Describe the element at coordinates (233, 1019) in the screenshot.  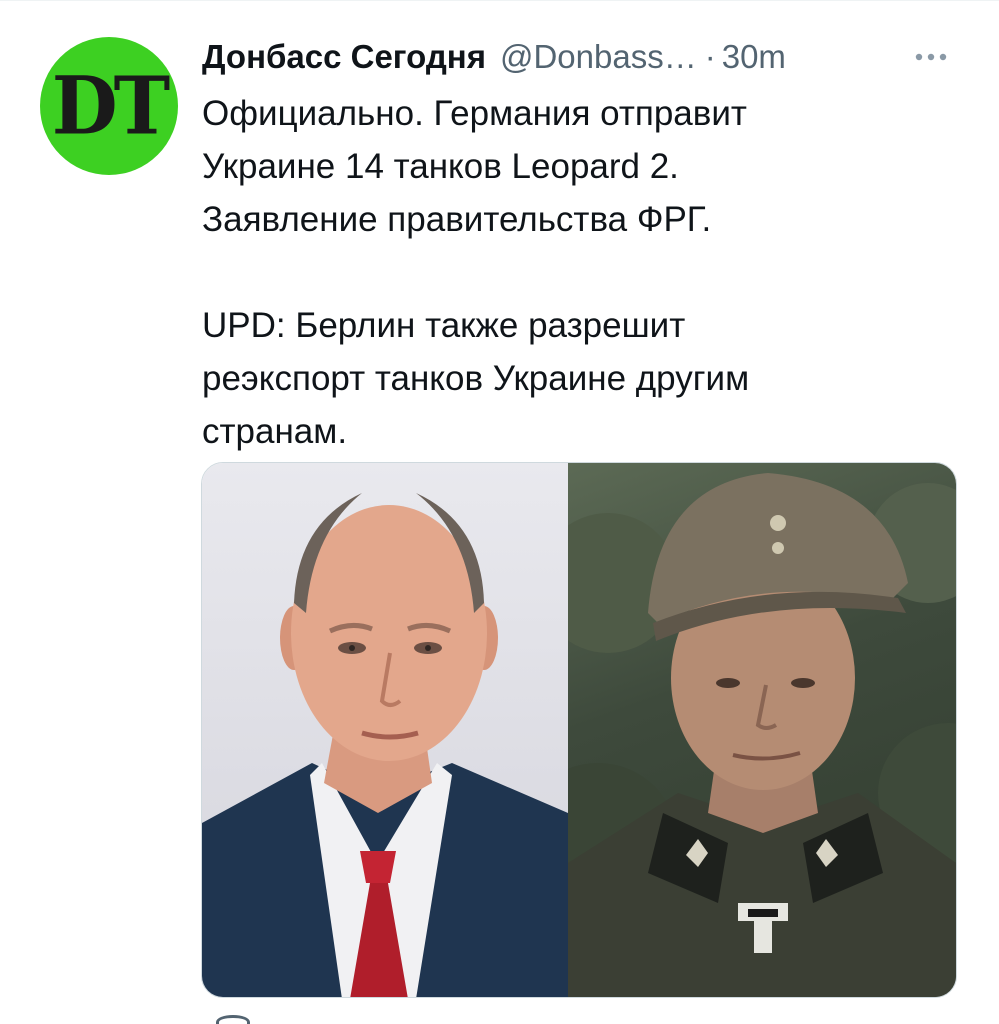
I see `reply-icon` at that location.